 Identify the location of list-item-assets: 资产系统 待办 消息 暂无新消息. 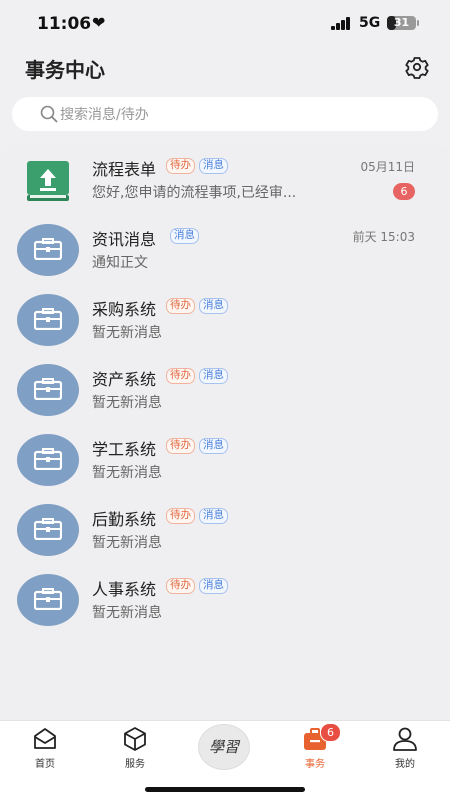
(225, 390).